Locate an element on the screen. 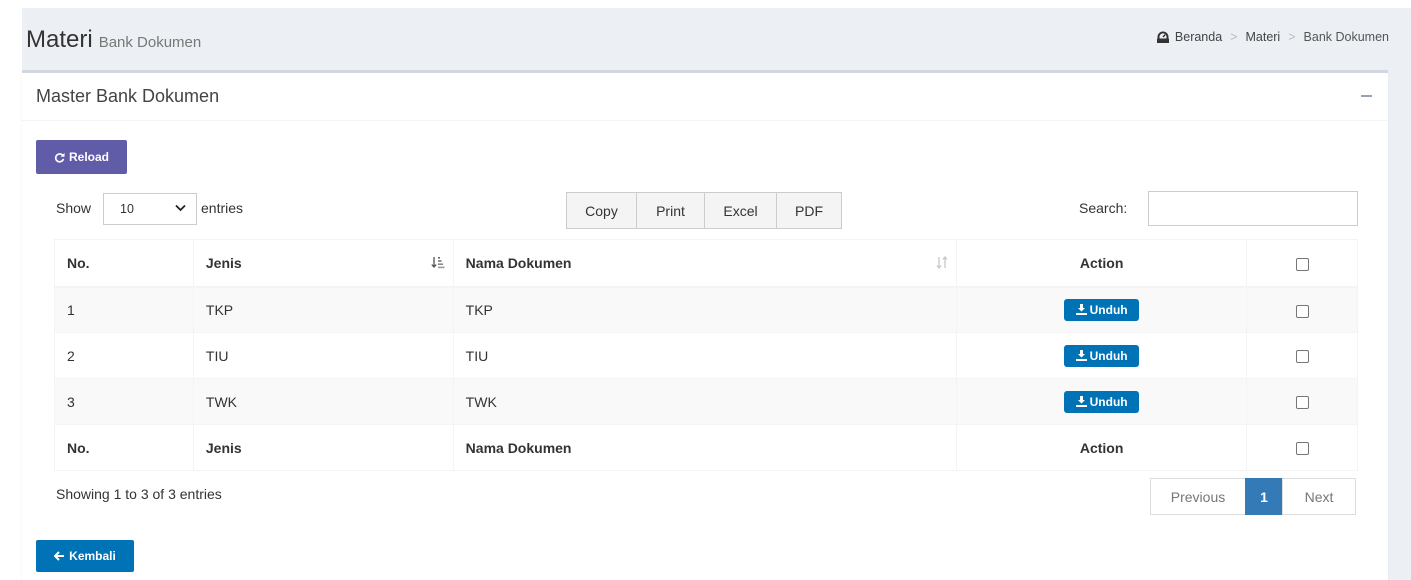  breadcrumb-current: Bank Dokumen is located at coordinates (1346, 37).